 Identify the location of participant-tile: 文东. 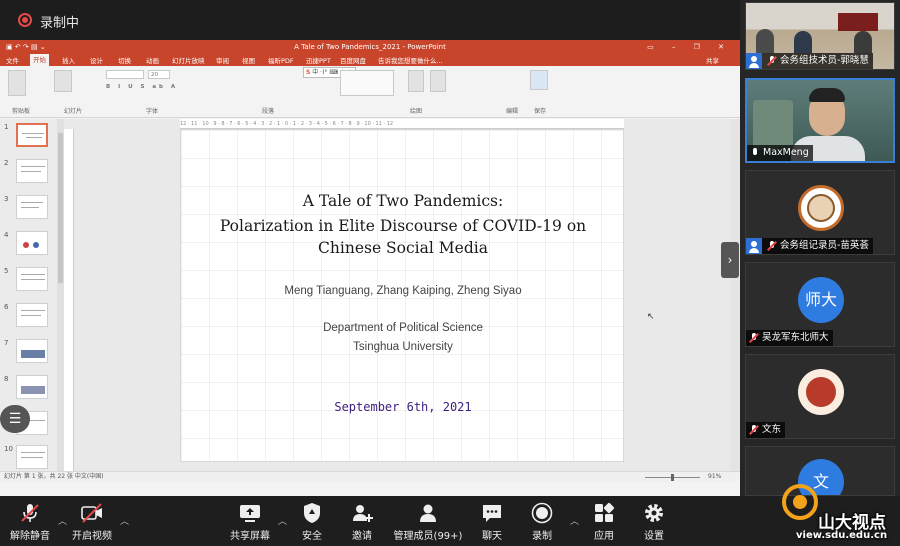
(820, 396).